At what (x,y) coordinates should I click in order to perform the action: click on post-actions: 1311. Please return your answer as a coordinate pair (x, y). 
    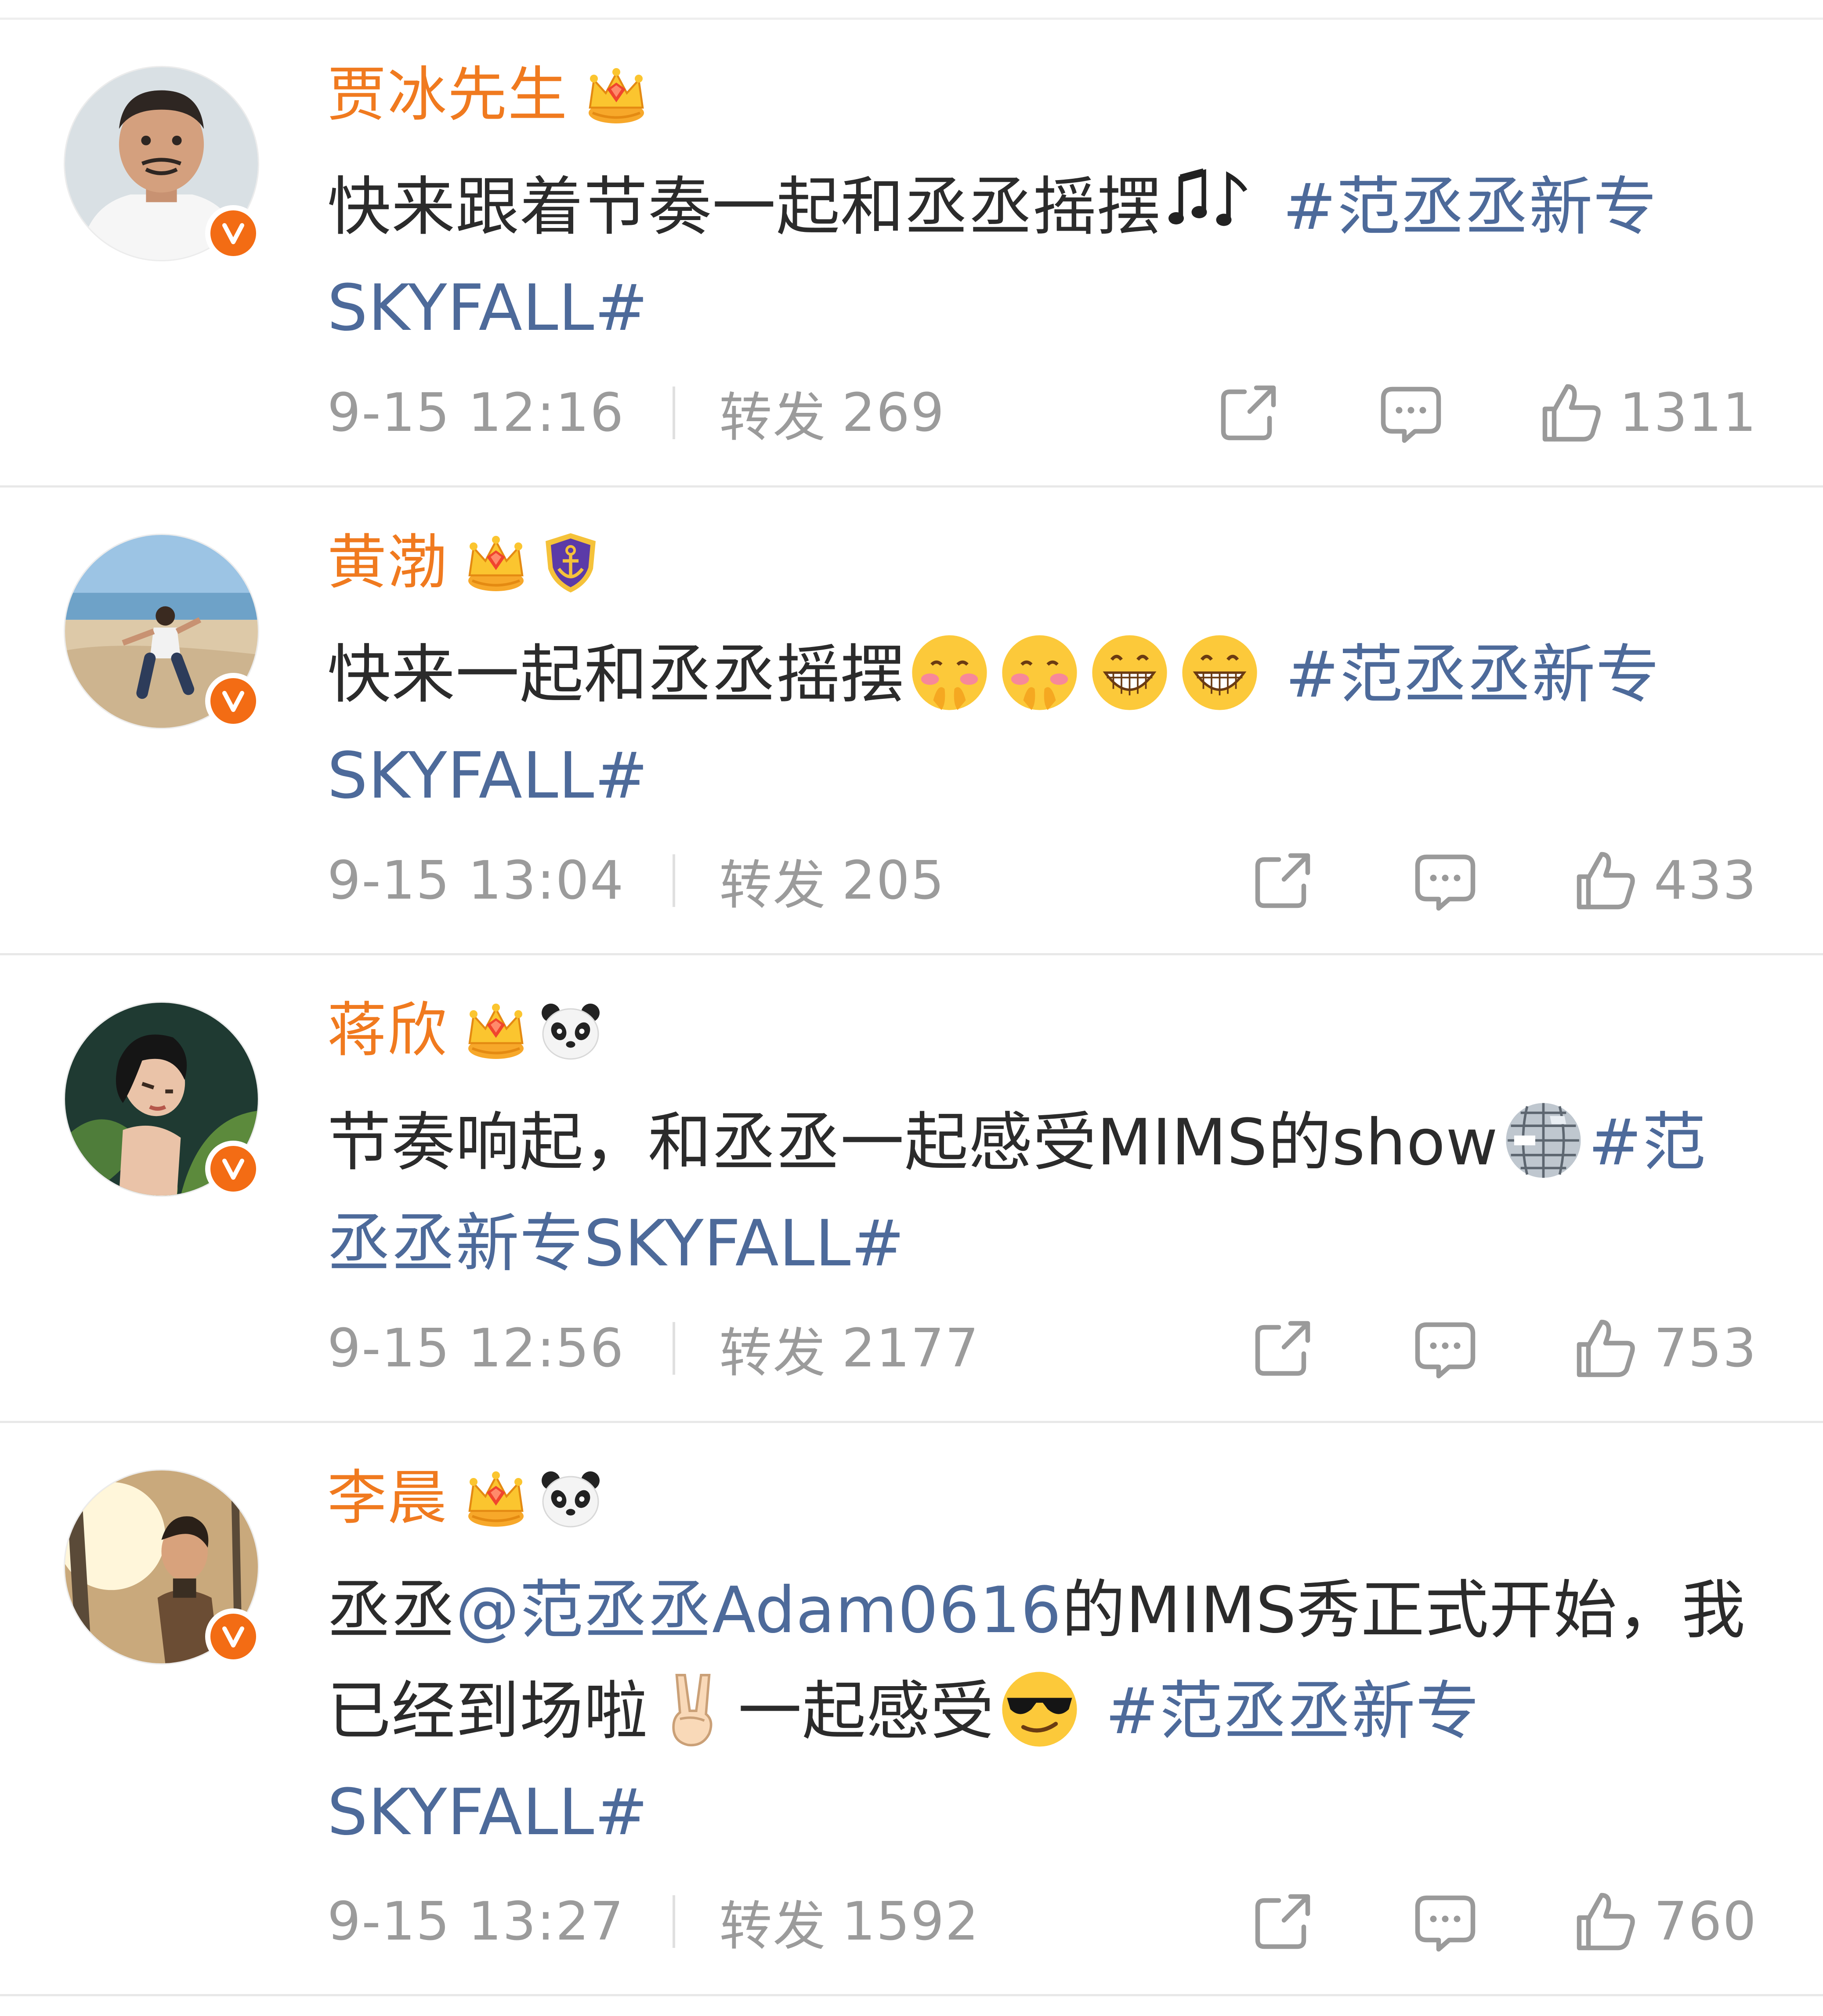
    Looking at the image, I should click on (1486, 413).